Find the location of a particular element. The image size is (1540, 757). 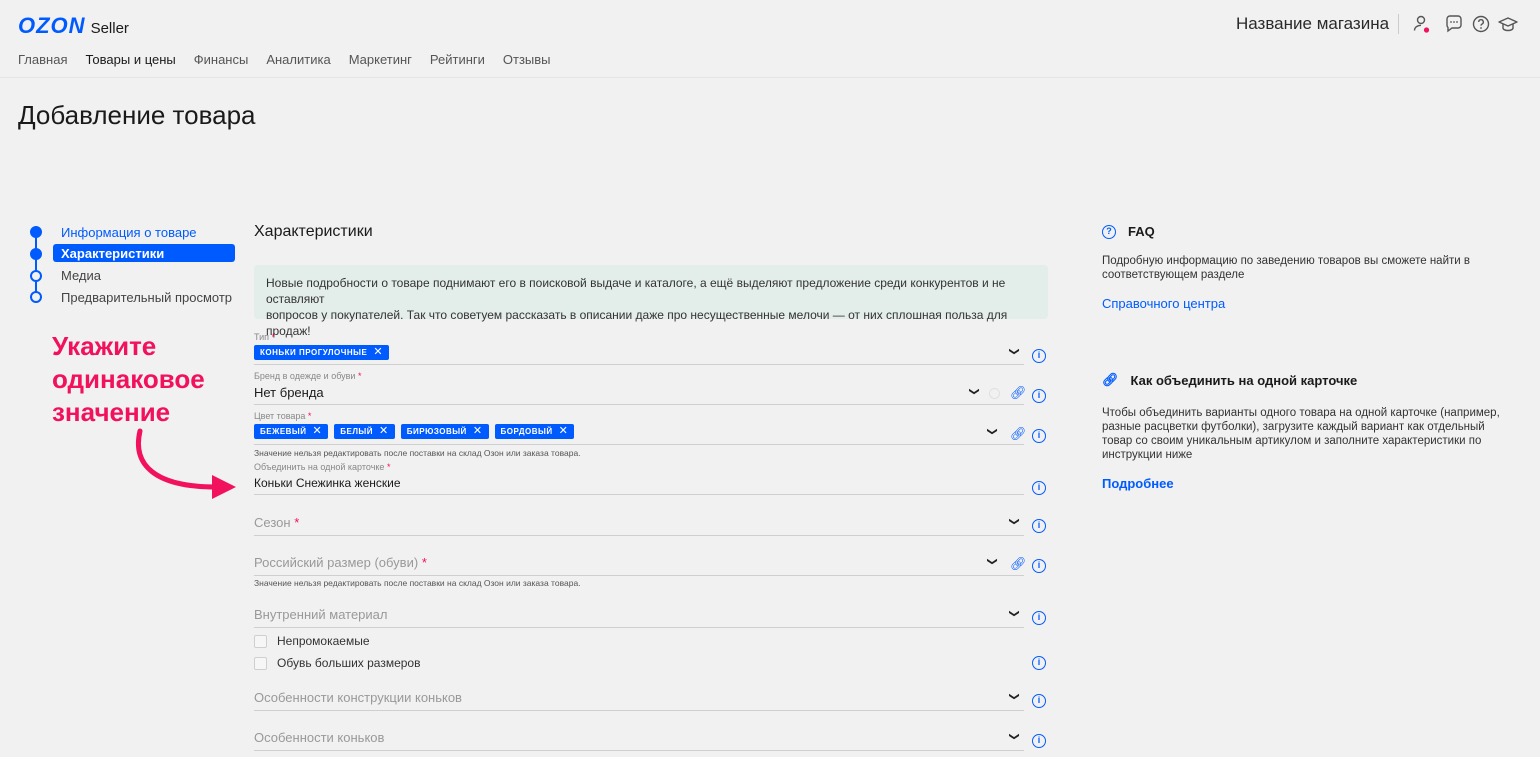

annotation-callout: Укажите одинаковое значение is located at coordinates (128, 379).